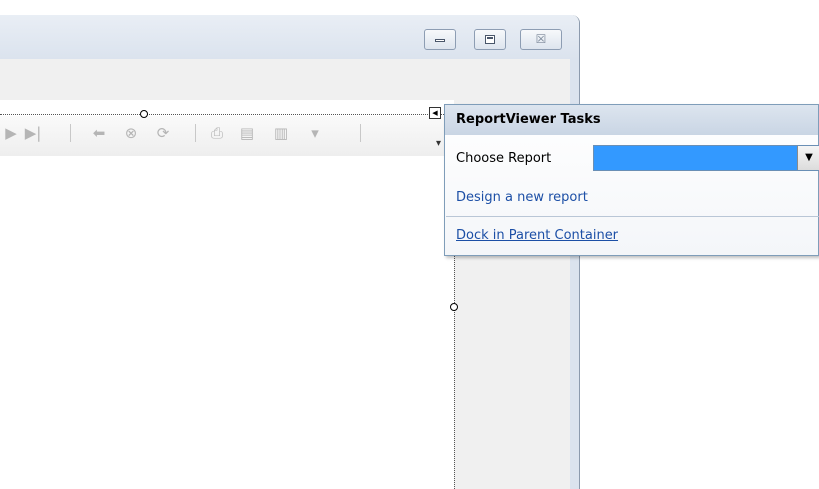  I want to click on close-icon: ☒, so click(541, 39).